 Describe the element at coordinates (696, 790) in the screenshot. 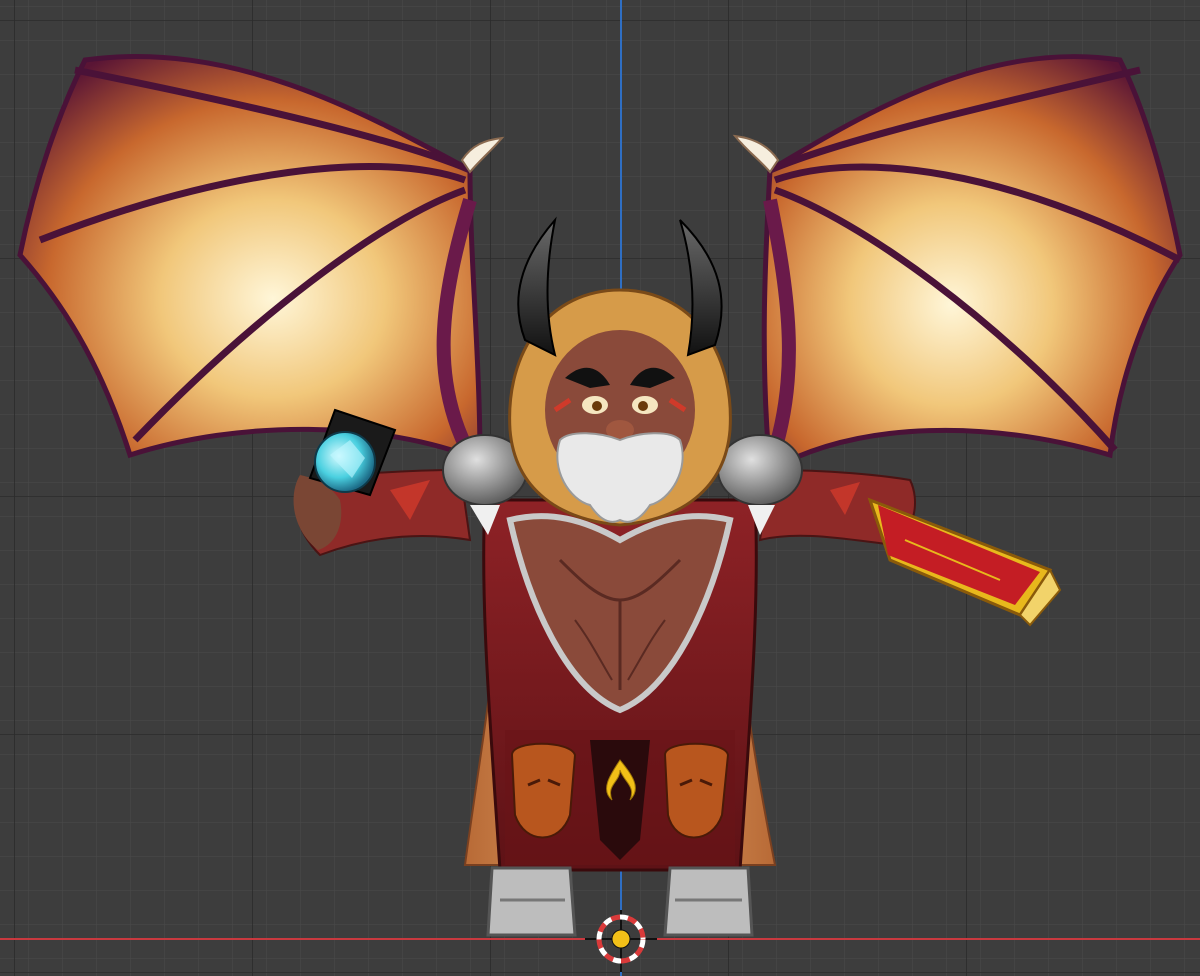

I see `right-mask-icon` at that location.